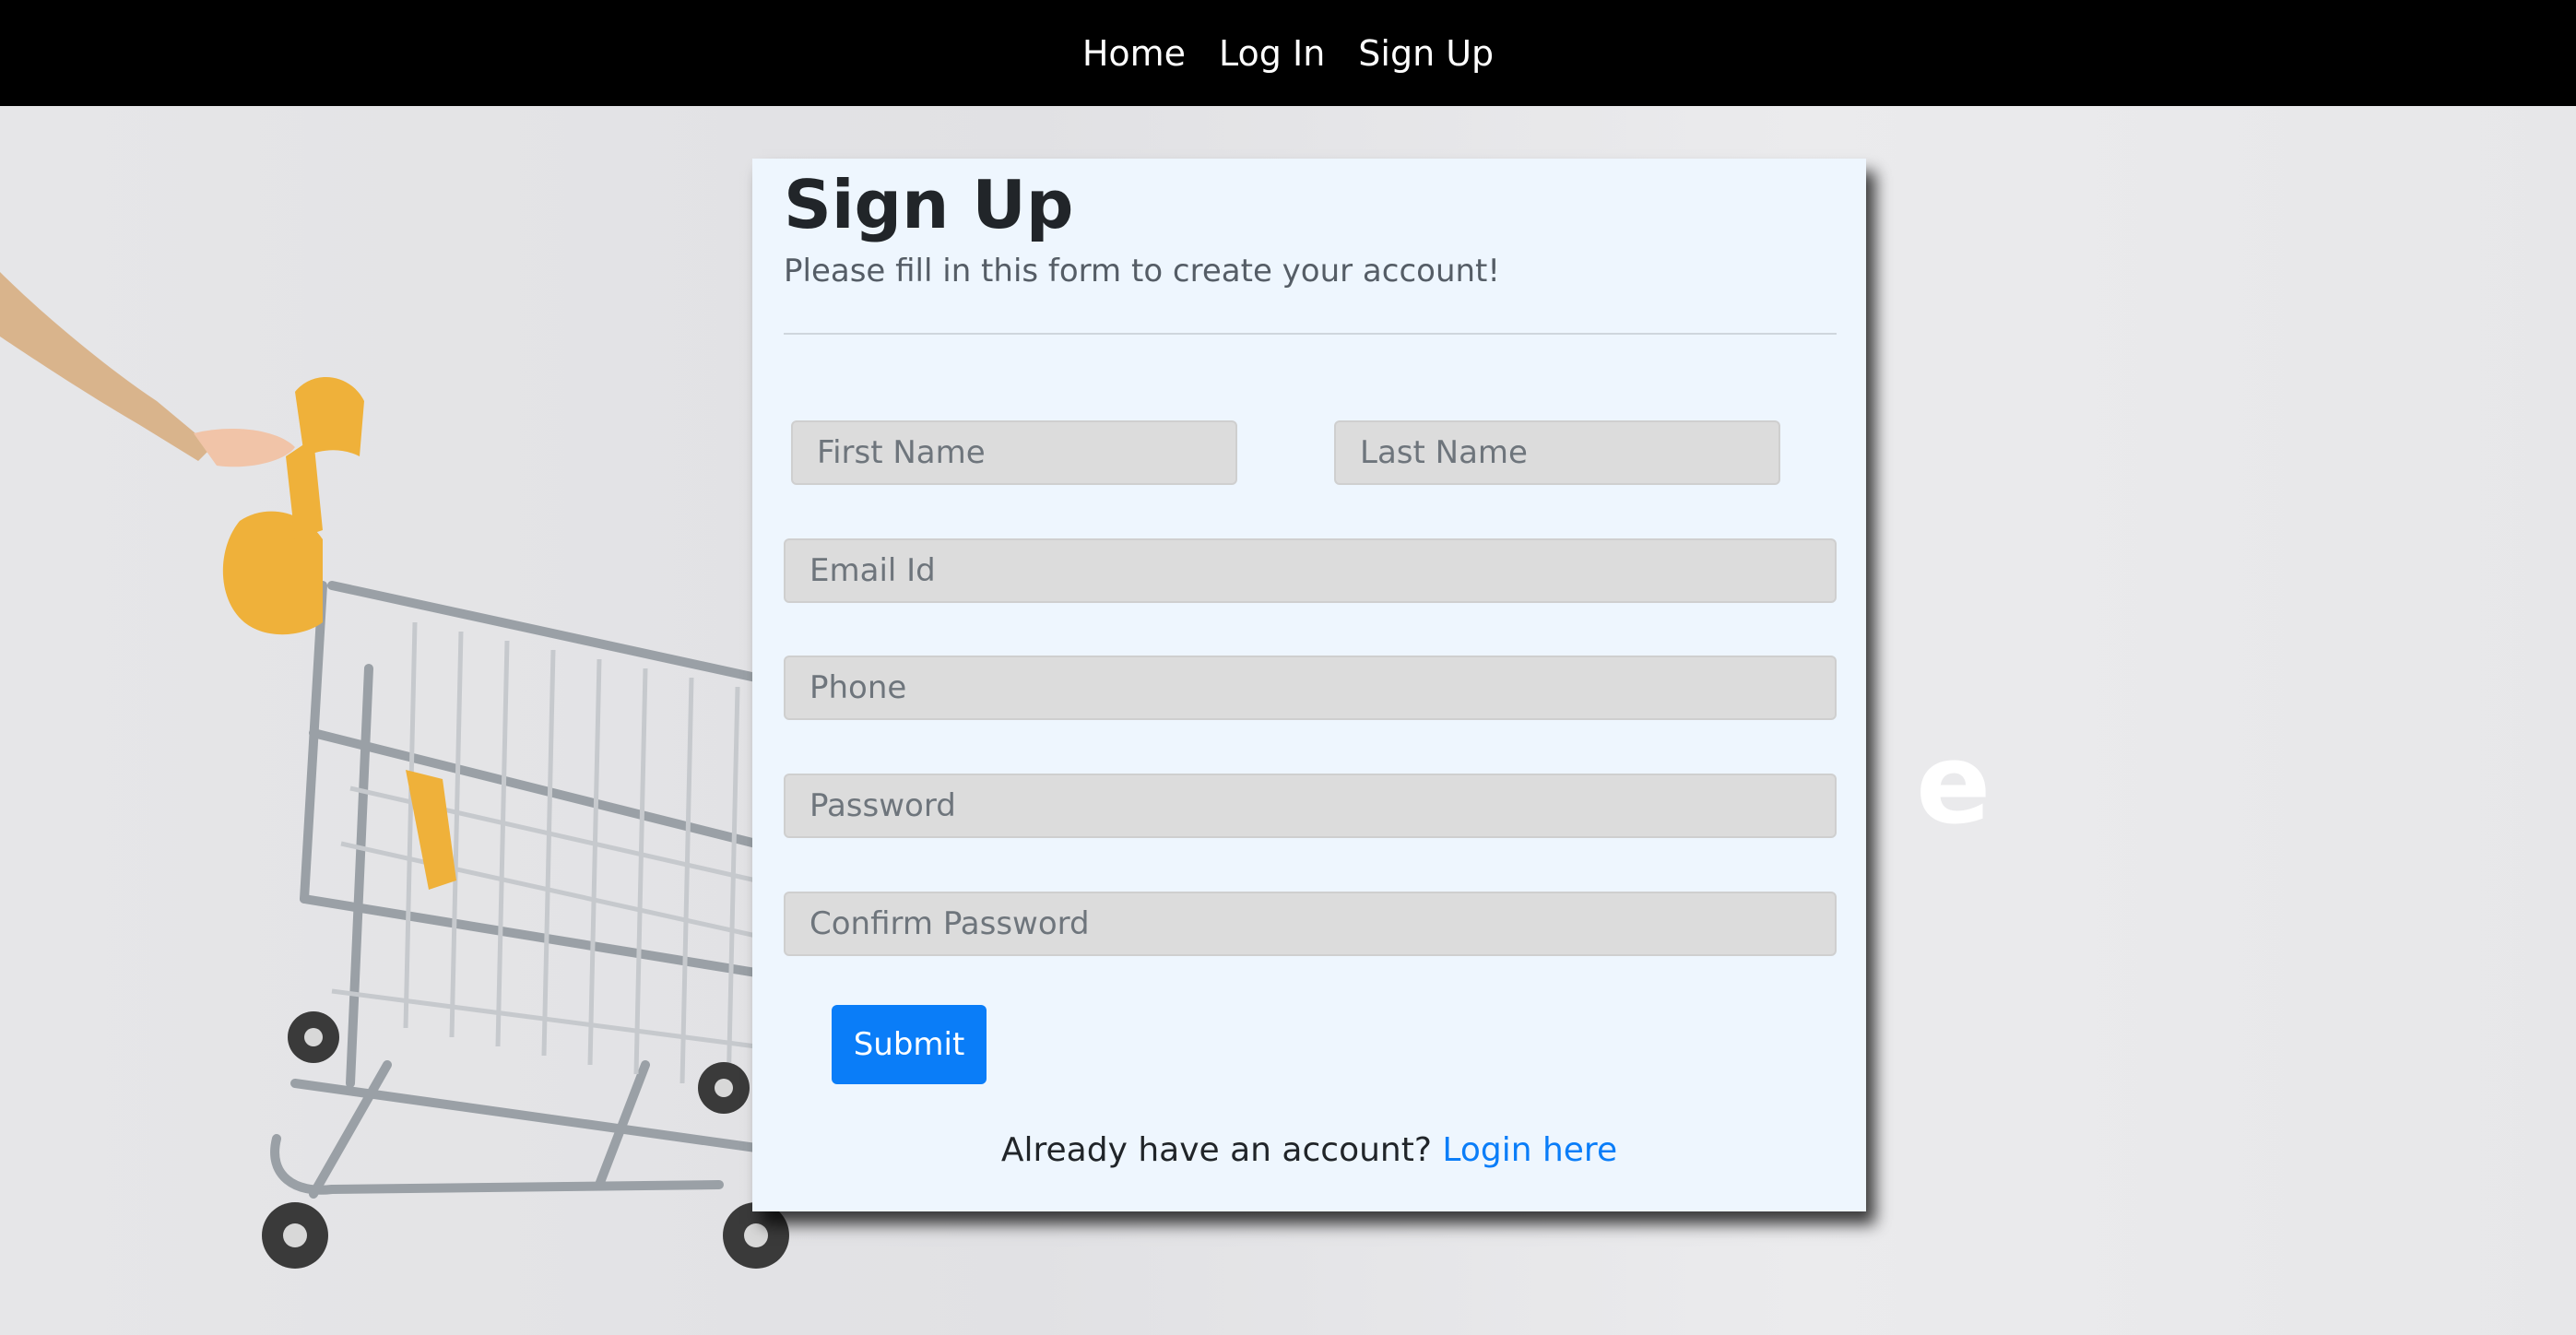 This screenshot has width=2576, height=1335. What do you see at coordinates (1529, 1150) in the screenshot?
I see `login-here-link: Login here` at bounding box center [1529, 1150].